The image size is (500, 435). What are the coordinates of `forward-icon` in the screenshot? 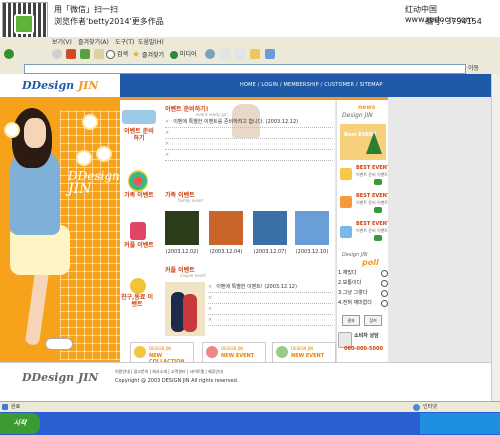 It's located at (57, 54).